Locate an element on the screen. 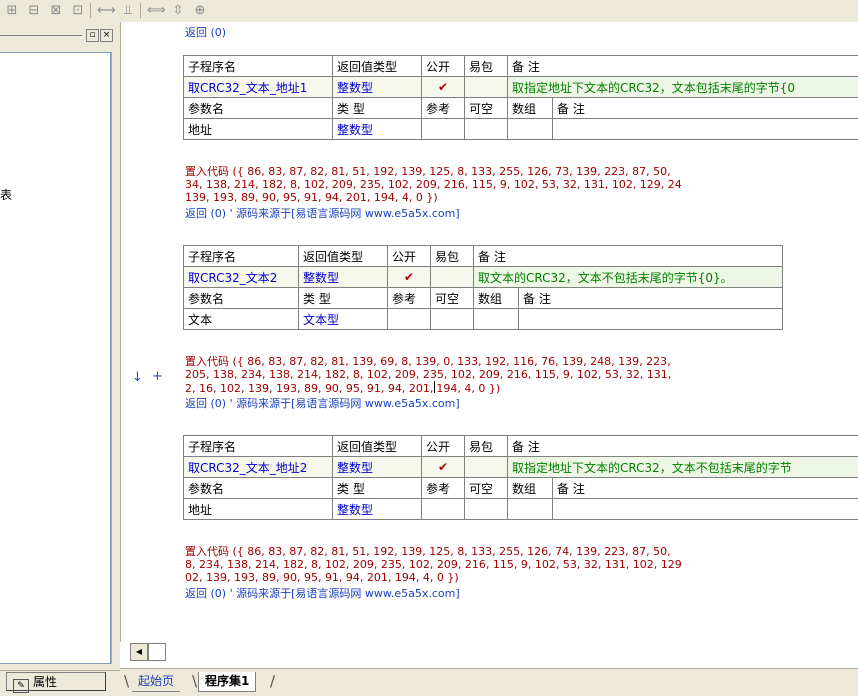  col-array: 数组 is located at coordinates (530, 488).